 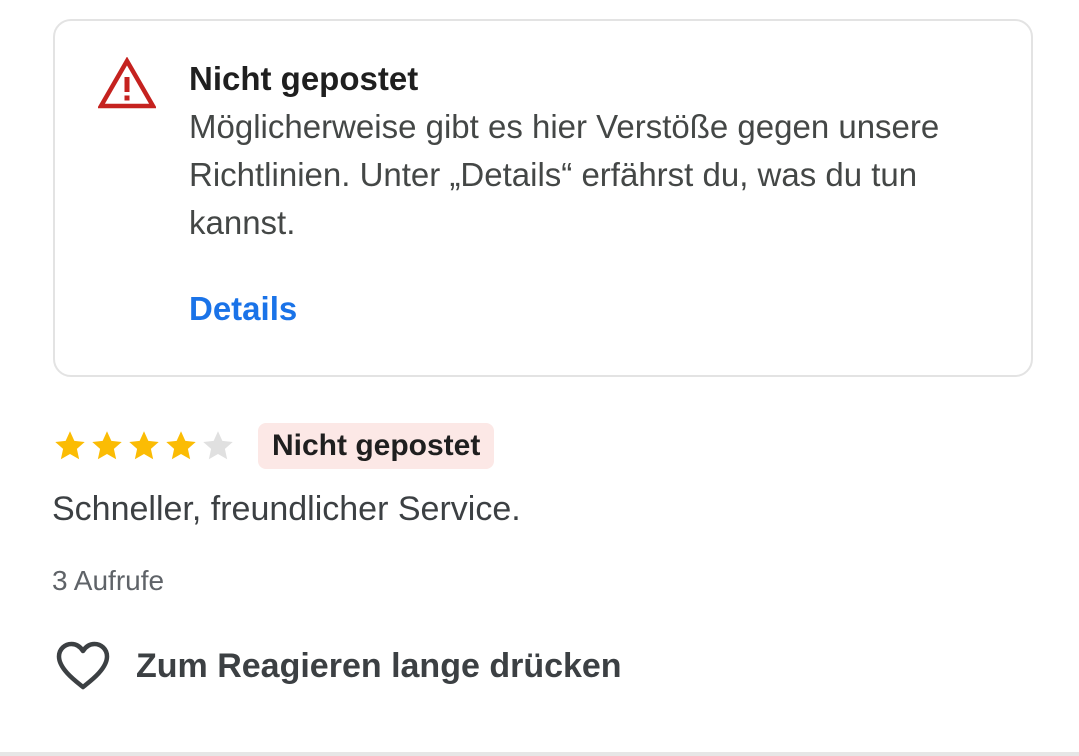 I want to click on bottom-divider, so click(x=539, y=754).